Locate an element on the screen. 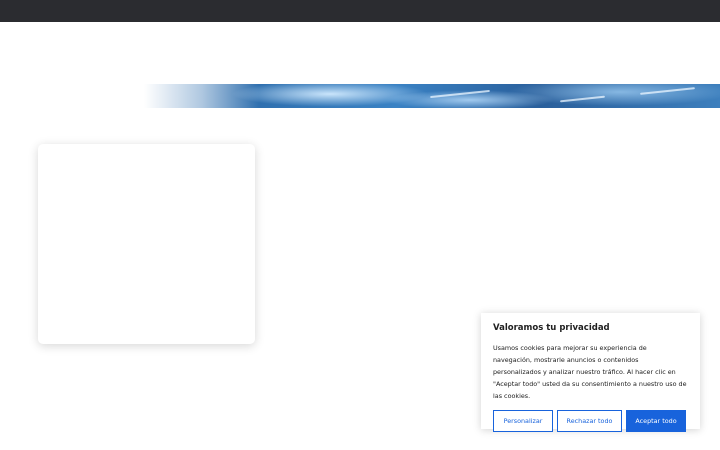 Image resolution: width=720 pixels, height=450 pixels. hero-banner is located at coordinates (360, 96).